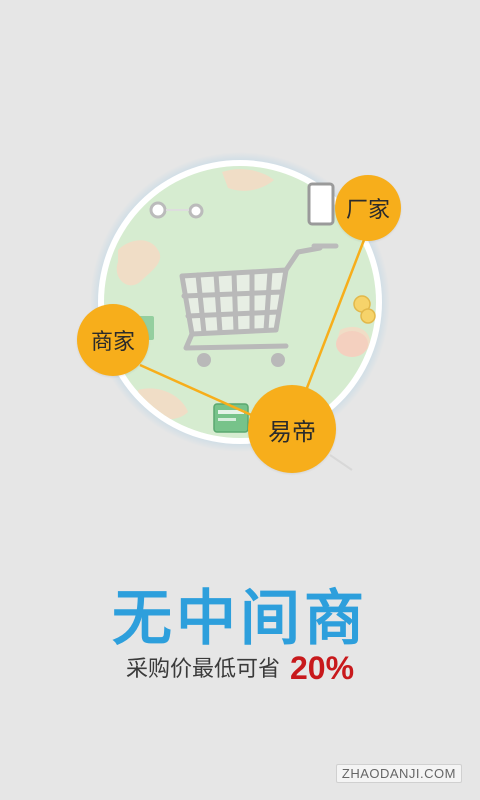 This screenshot has width=480, height=800. What do you see at coordinates (368, 208) in the screenshot?
I see `factory-node: 厂家` at bounding box center [368, 208].